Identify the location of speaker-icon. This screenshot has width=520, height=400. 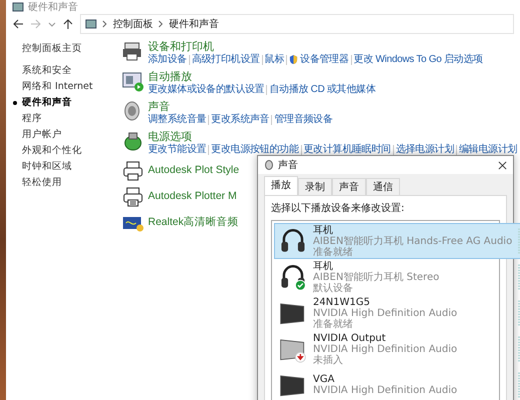
(269, 165).